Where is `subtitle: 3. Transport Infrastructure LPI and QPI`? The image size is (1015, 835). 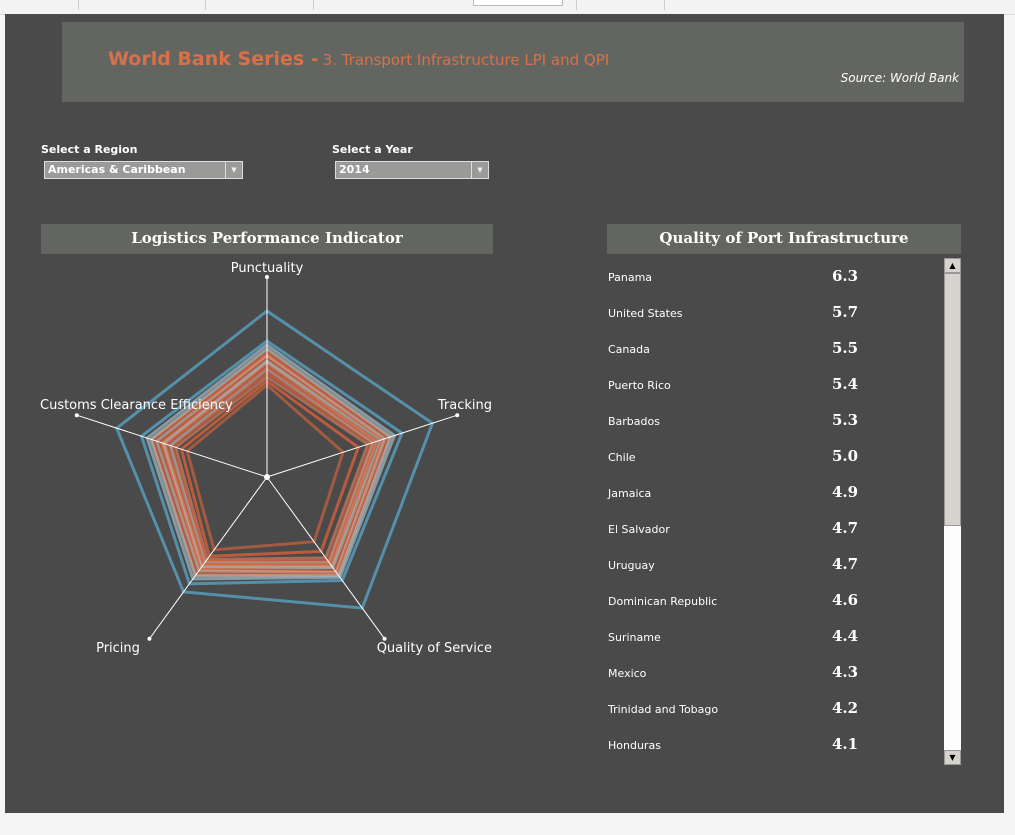
subtitle: 3. Transport Infrastructure LPI and QPI is located at coordinates (466, 60).